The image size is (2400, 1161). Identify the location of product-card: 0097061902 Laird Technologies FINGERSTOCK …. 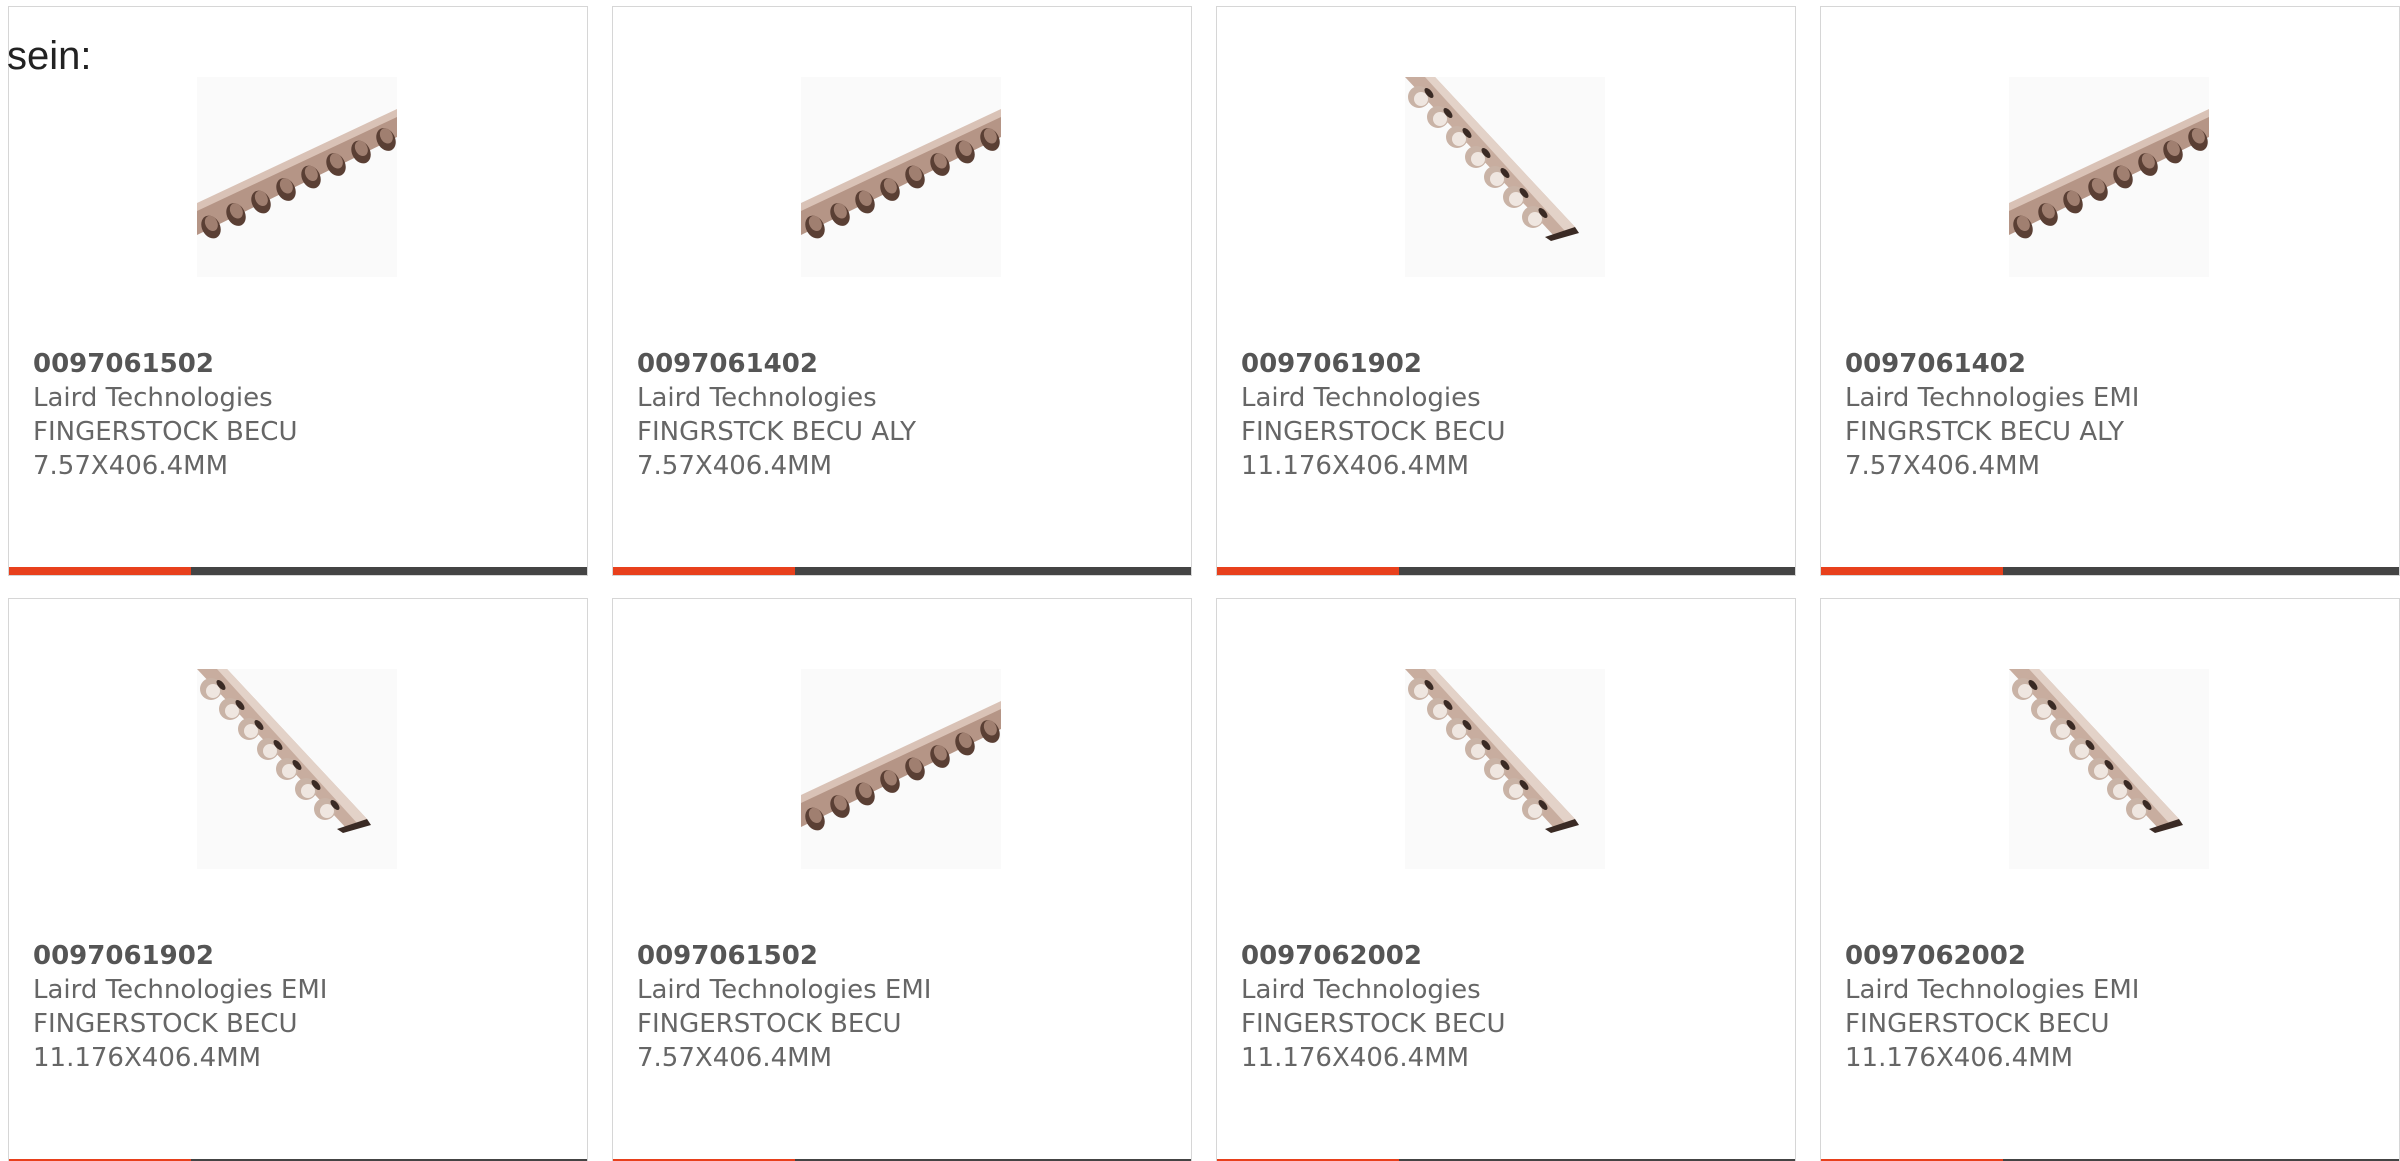
(1506, 291).